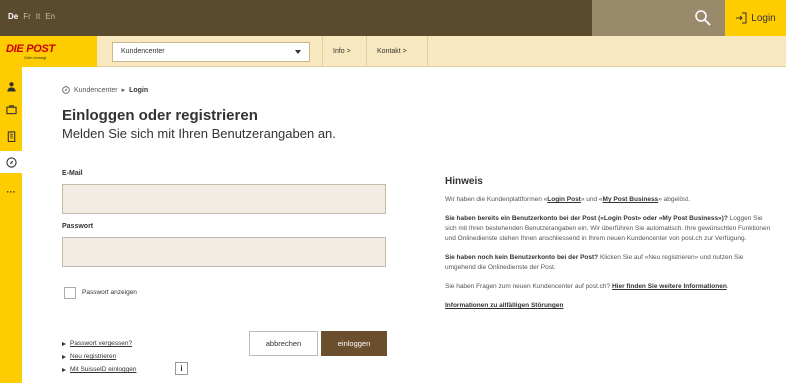 The image size is (786, 383). I want to click on sidebar-item-more: ···, so click(11, 192).